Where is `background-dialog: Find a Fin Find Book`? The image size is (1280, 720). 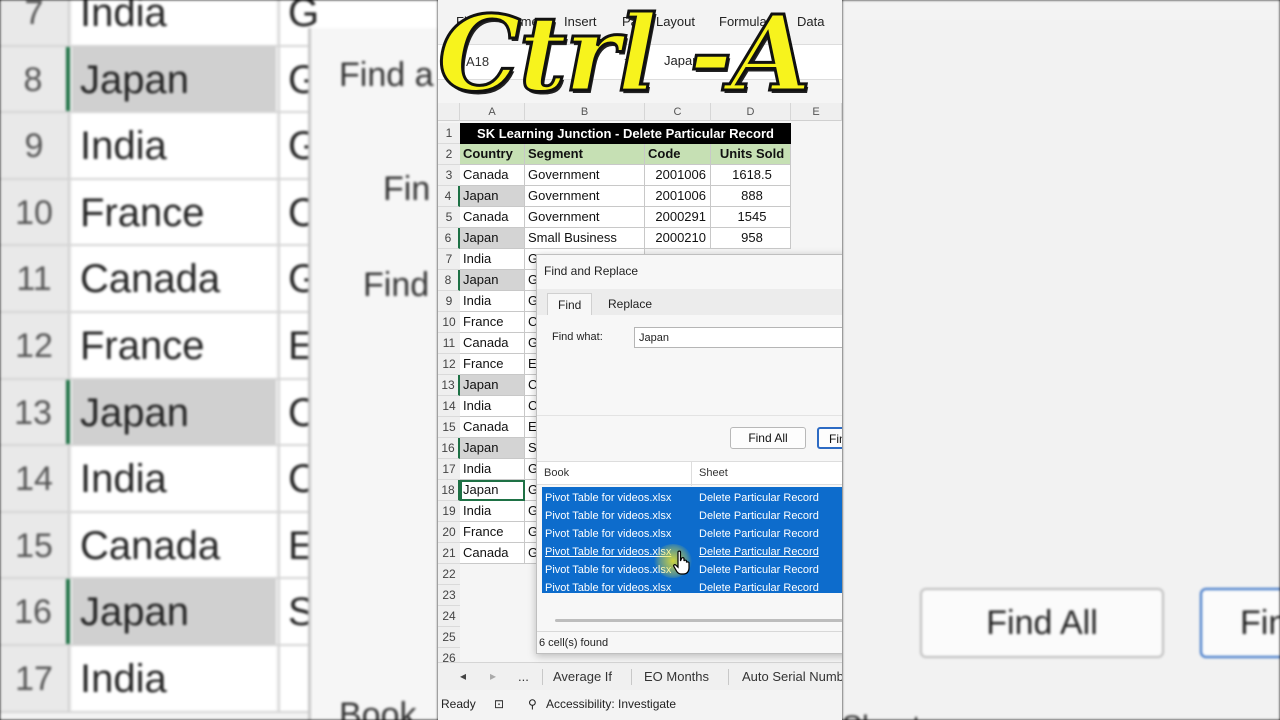 background-dialog: Find a Fin Find Book is located at coordinates (373, 374).